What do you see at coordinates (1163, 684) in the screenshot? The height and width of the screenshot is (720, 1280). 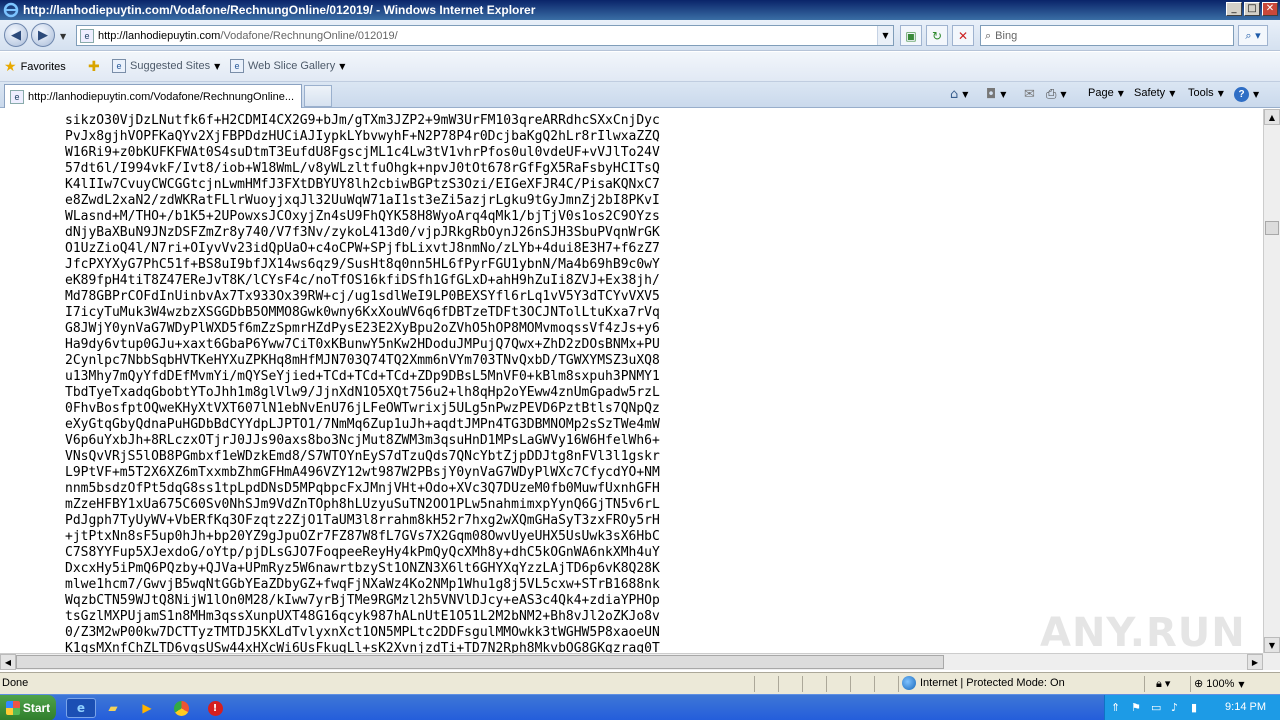 I see `protected-mode-lock-icon: 🔒︎ ▾` at bounding box center [1163, 684].